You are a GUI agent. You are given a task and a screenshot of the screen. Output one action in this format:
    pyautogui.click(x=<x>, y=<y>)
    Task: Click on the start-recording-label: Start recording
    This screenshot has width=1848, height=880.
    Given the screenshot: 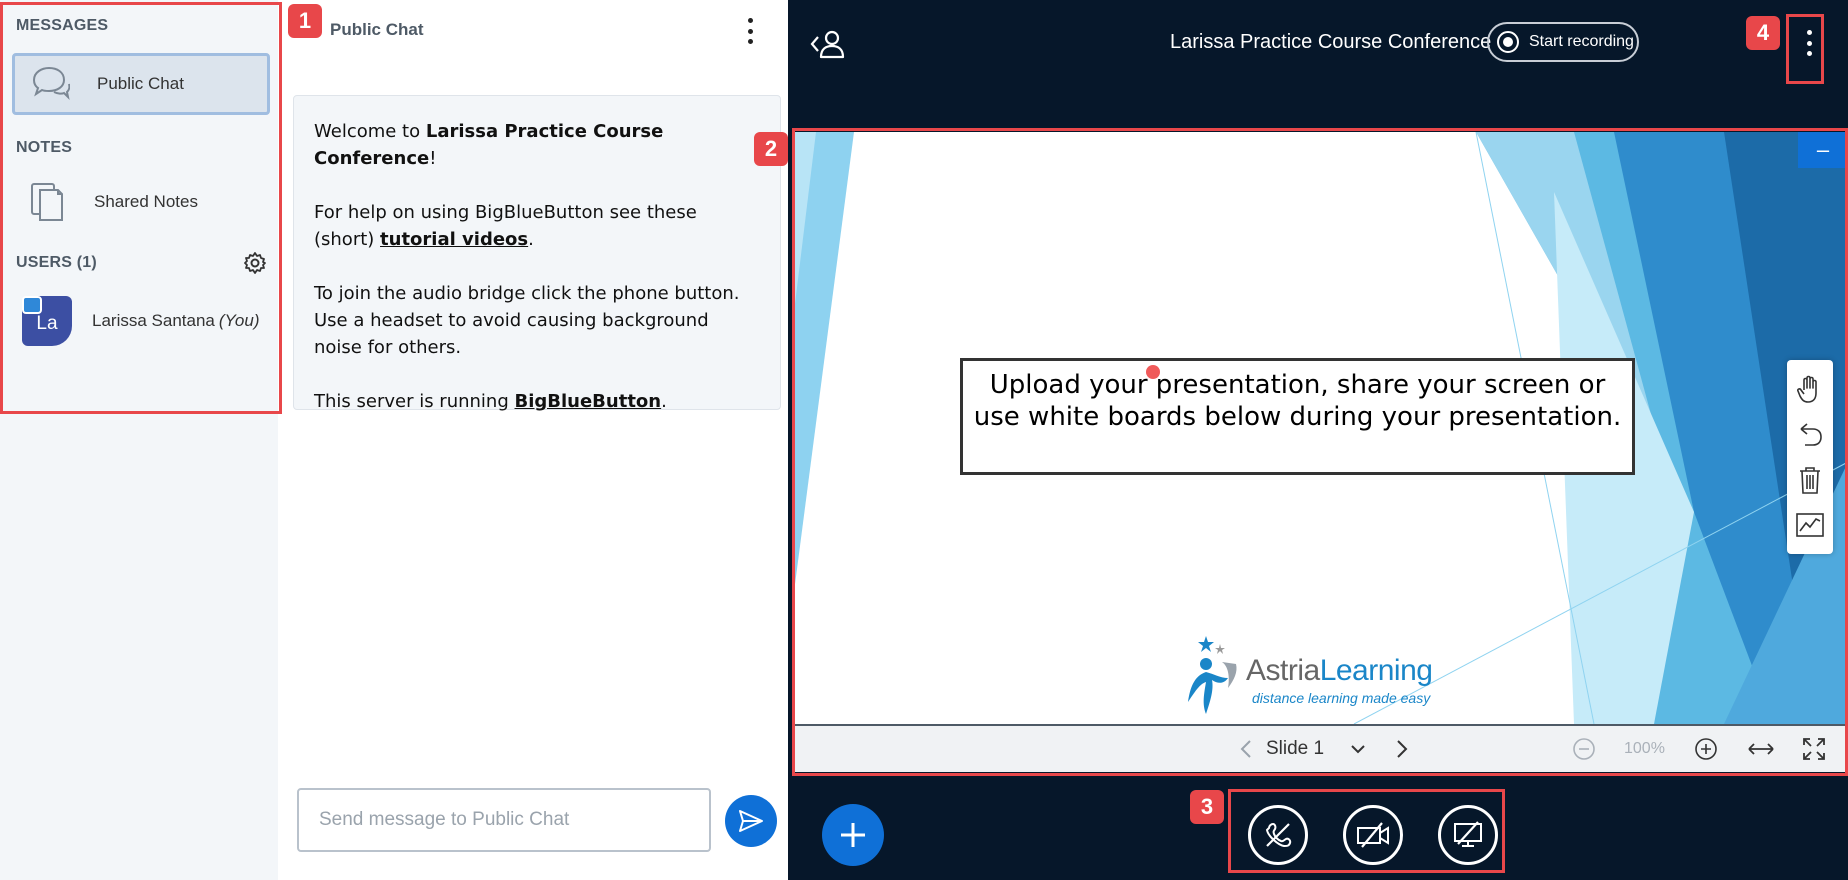 What is the action you would take?
    pyautogui.click(x=1581, y=41)
    